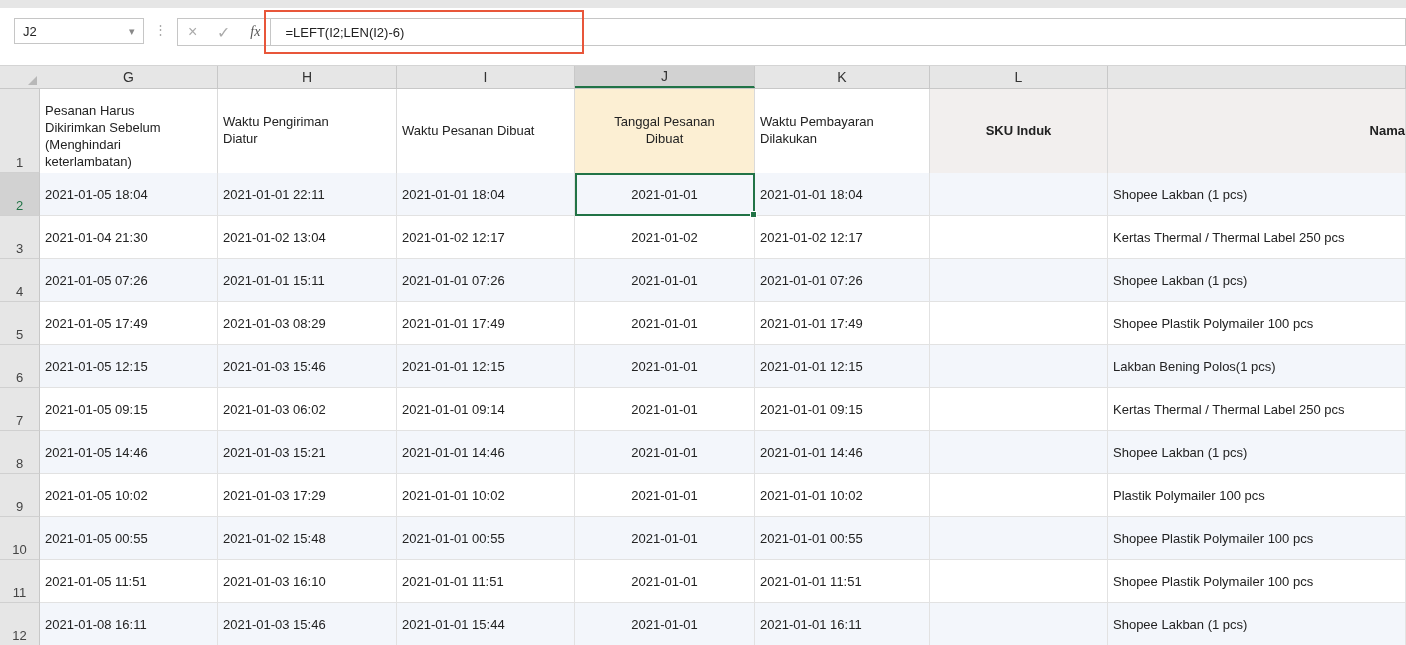 This screenshot has width=1406, height=645. Describe the element at coordinates (20, 280) in the screenshot. I see `row-number: 4` at that location.